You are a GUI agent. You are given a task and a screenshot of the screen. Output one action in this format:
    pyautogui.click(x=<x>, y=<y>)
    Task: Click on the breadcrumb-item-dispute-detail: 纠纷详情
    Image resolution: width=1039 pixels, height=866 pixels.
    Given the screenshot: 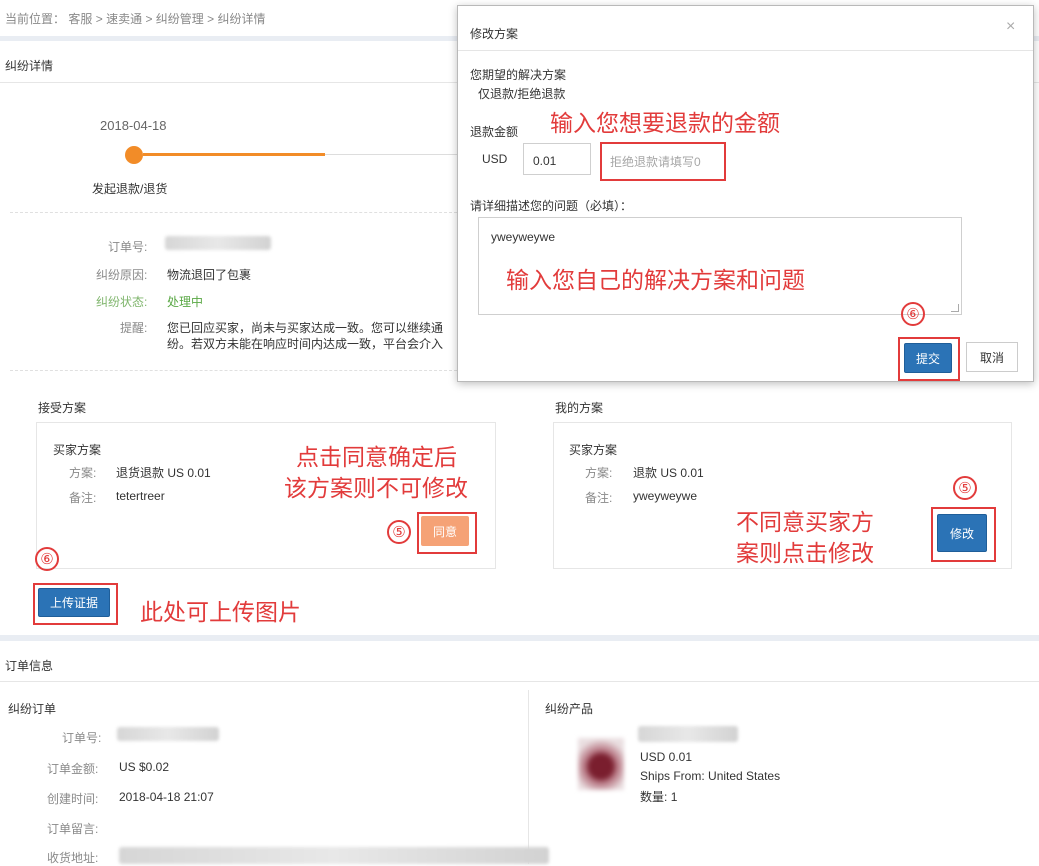 What is the action you would take?
    pyautogui.click(x=241, y=19)
    